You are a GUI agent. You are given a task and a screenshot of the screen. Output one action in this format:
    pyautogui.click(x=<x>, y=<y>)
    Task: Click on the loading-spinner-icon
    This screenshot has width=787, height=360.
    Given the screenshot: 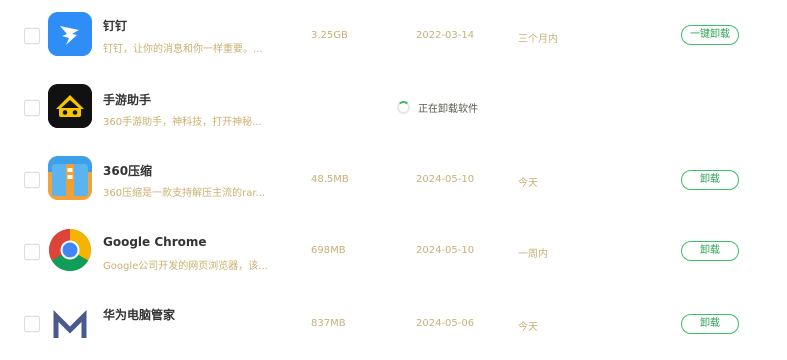 What is the action you would take?
    pyautogui.click(x=403, y=107)
    